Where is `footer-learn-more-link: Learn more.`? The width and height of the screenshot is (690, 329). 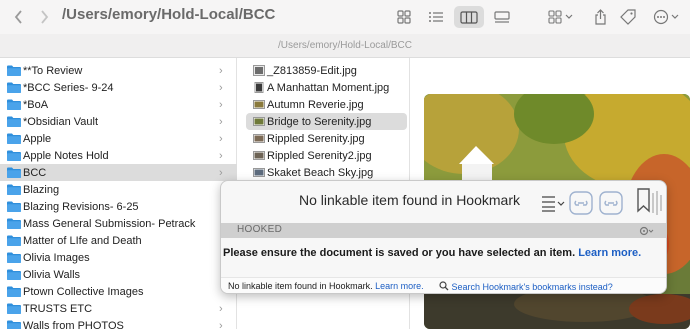
footer-learn-more-link: Learn more. is located at coordinates (399, 286).